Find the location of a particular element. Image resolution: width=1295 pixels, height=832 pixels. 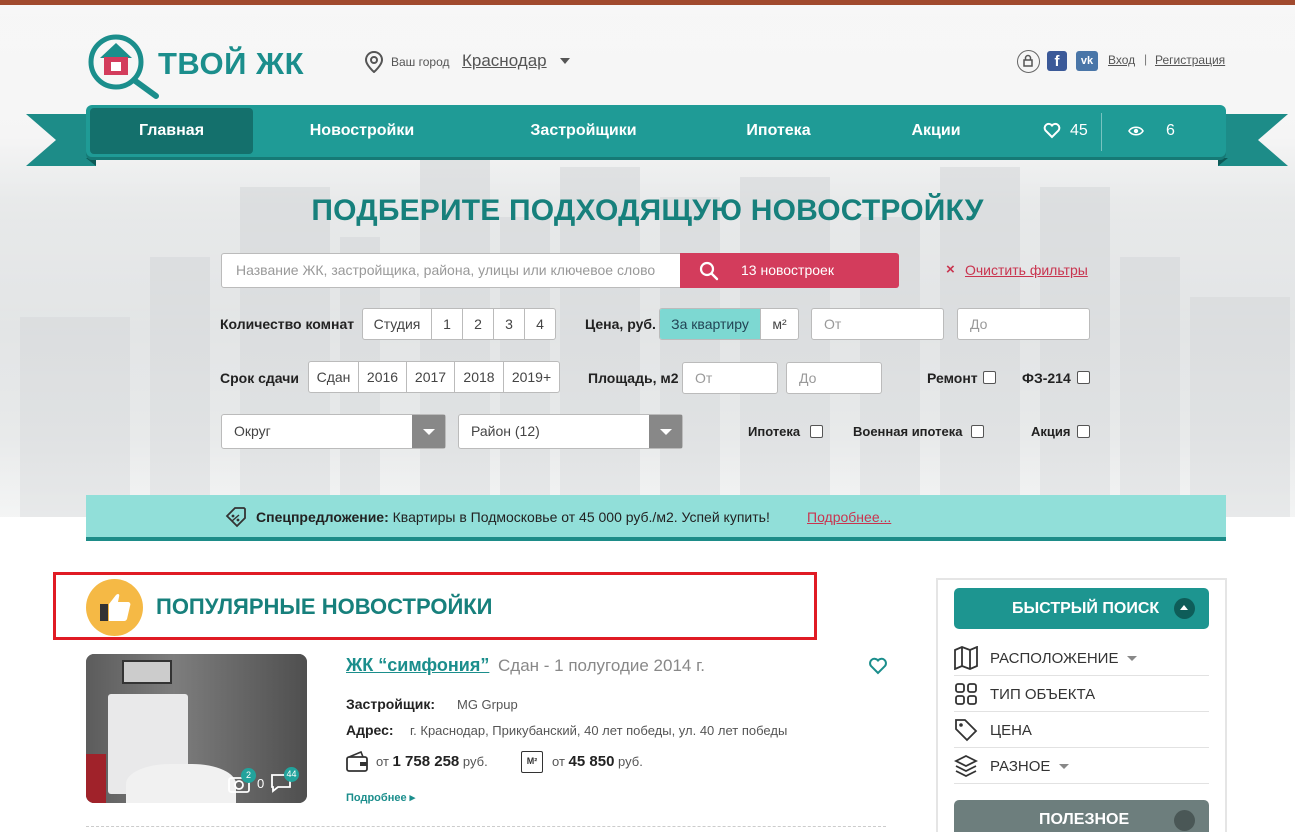

search-icon is located at coordinates (709, 271).